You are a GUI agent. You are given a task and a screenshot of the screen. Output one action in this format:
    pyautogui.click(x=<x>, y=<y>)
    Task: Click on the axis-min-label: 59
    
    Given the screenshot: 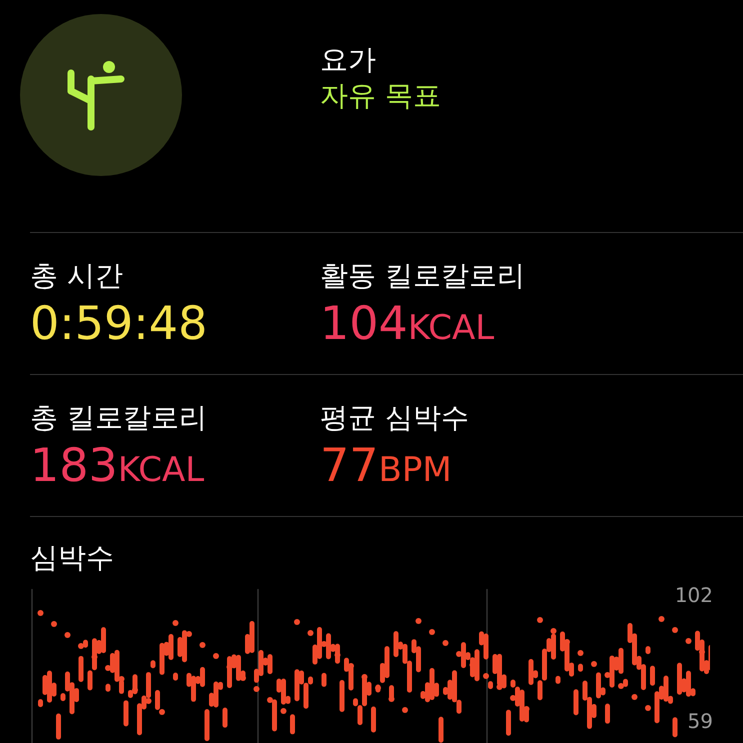 What is the action you would take?
    pyautogui.click(x=700, y=721)
    